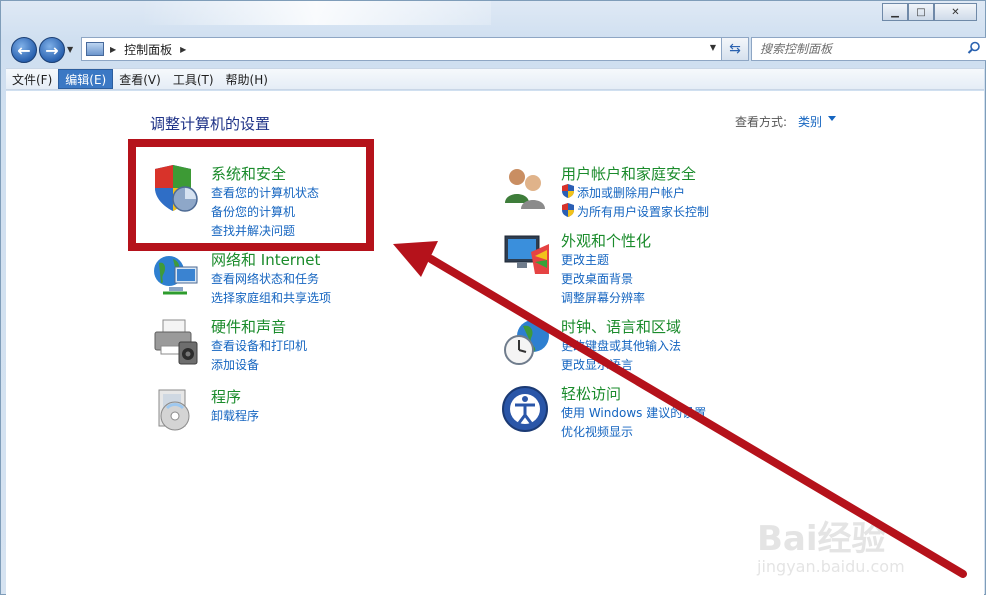 The width and height of the screenshot is (986, 595). I want to click on category-title: 用户帐户和家庭安全, so click(628, 173).